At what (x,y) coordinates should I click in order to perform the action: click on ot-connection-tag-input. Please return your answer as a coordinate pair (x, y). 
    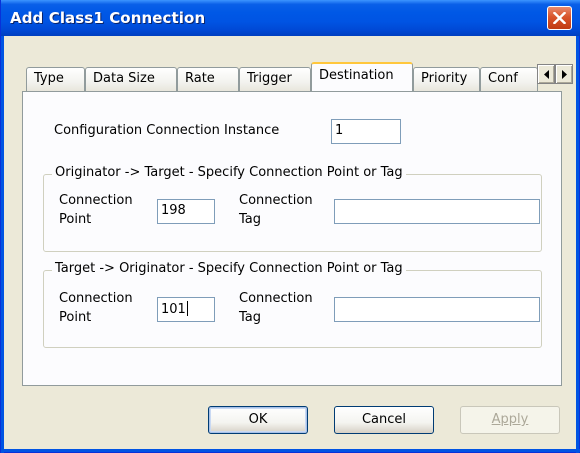
    Looking at the image, I should click on (437, 211).